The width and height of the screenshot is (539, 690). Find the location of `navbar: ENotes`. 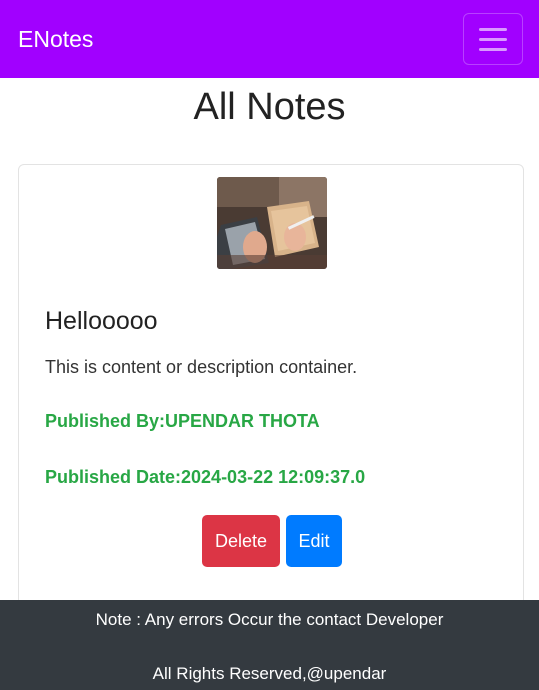

navbar: ENotes is located at coordinates (269, 39).